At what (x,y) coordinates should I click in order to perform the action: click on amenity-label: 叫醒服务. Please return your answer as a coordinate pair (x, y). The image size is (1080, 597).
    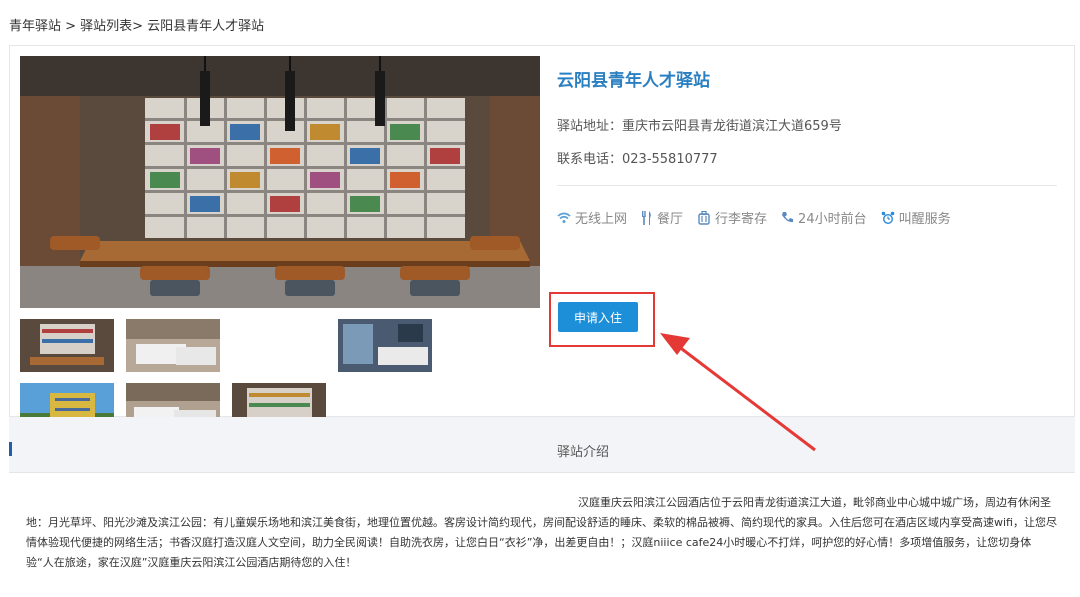
    Looking at the image, I should click on (924, 219).